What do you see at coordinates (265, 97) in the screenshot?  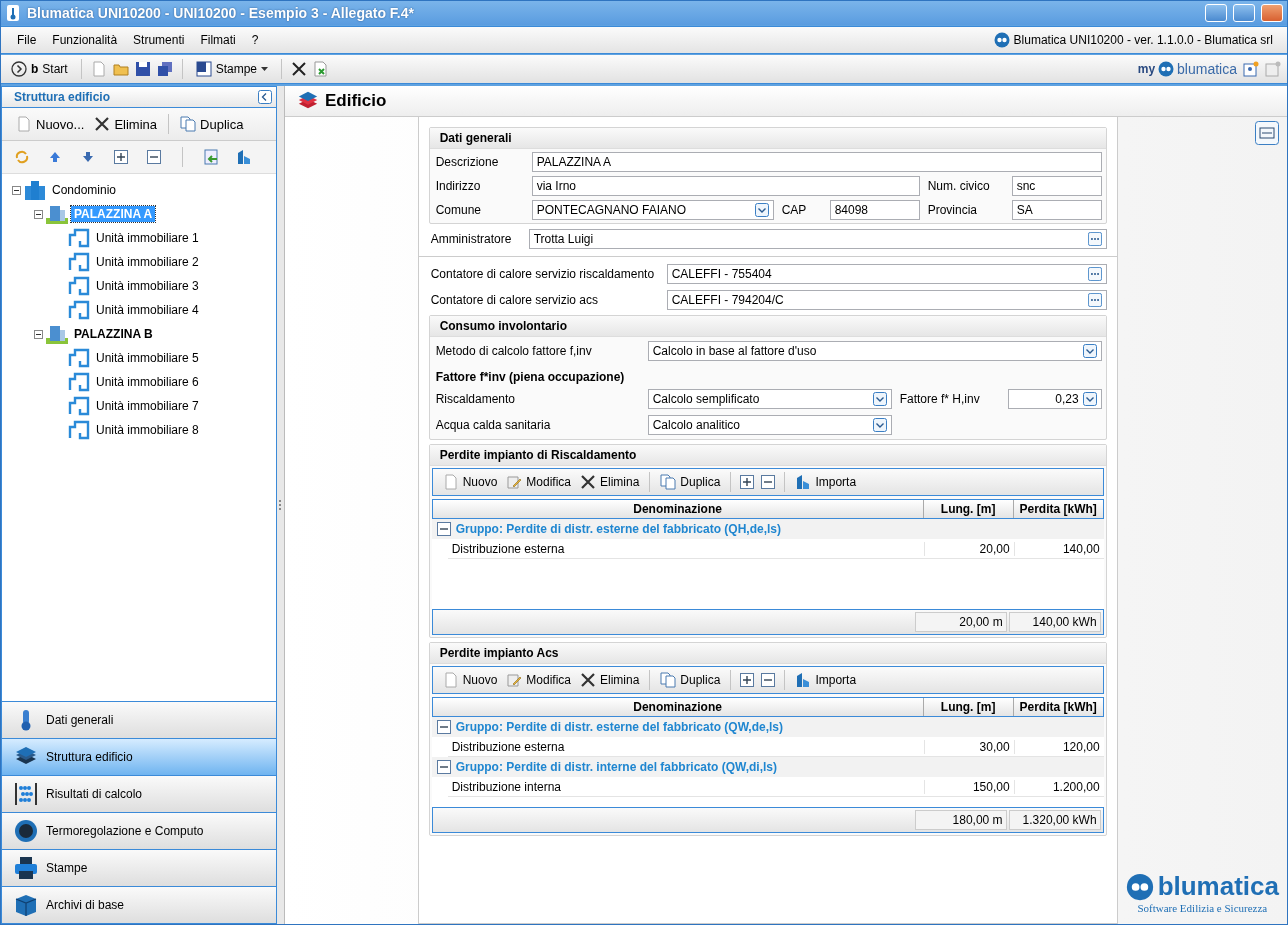 I see `collapse-panel-button` at bounding box center [265, 97].